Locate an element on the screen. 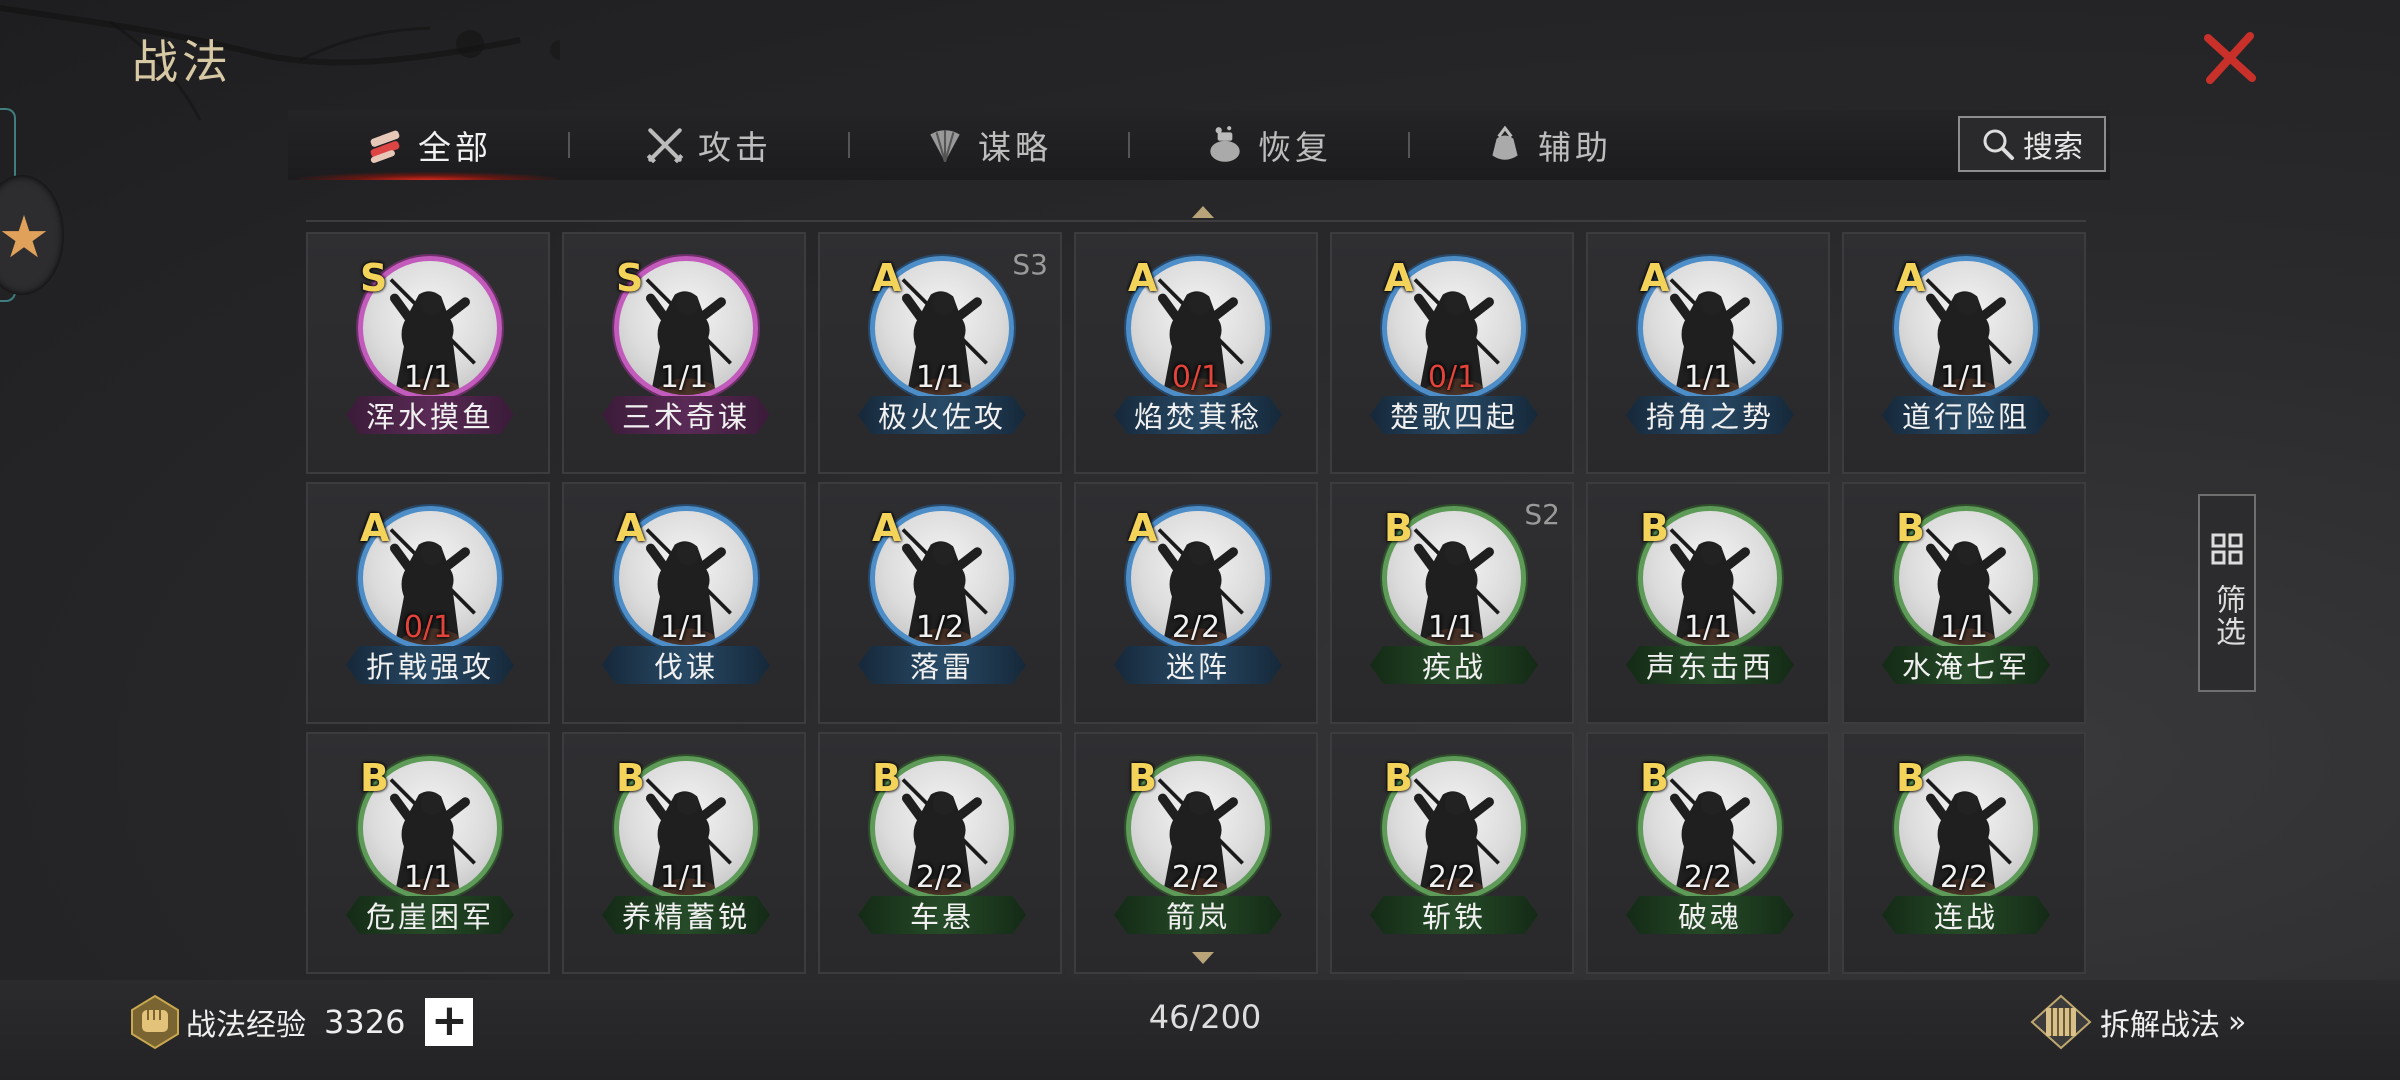  tactic-name: 箭岚 is located at coordinates (1198, 915).